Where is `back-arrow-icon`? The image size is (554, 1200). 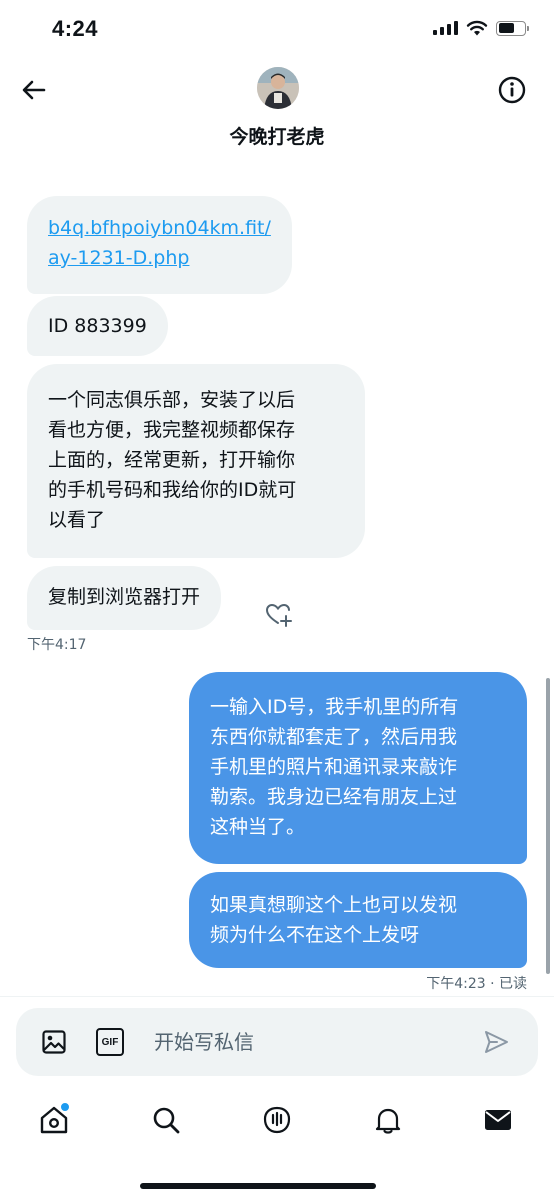 back-arrow-icon is located at coordinates (34, 90).